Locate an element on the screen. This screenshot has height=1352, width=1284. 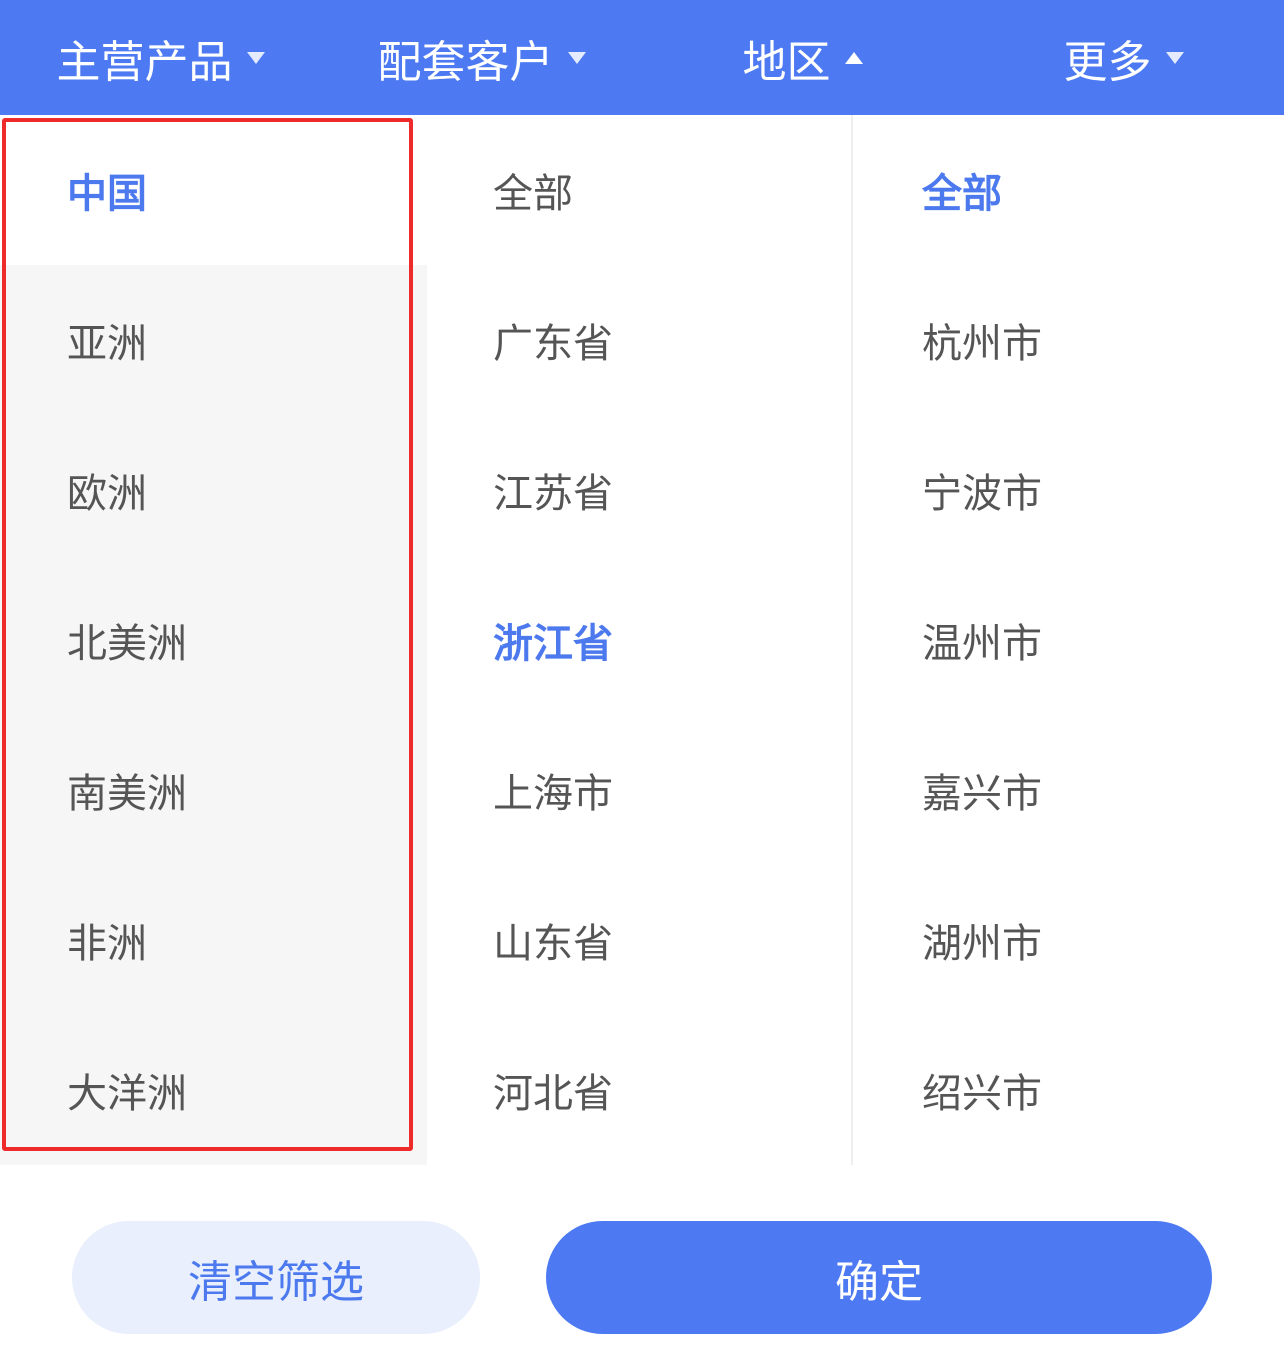
city-label: 嘉兴市 is located at coordinates (982, 794).